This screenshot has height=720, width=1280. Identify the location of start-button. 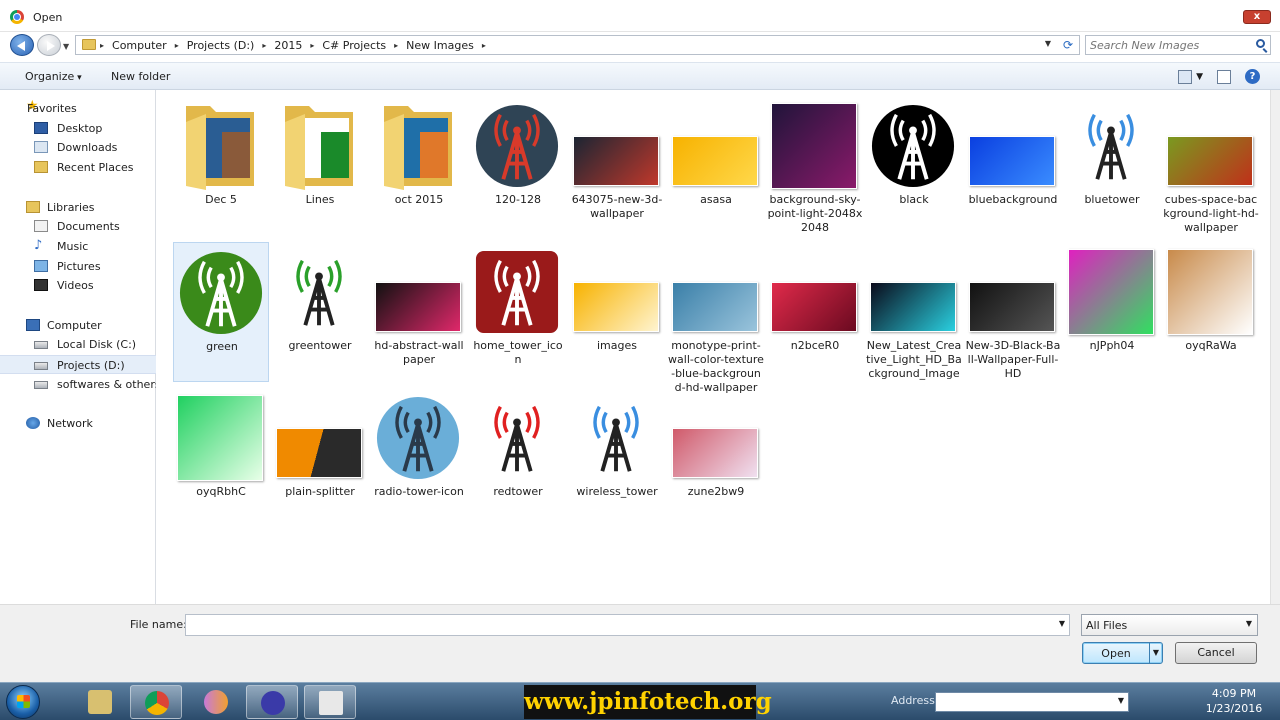
(23, 702).